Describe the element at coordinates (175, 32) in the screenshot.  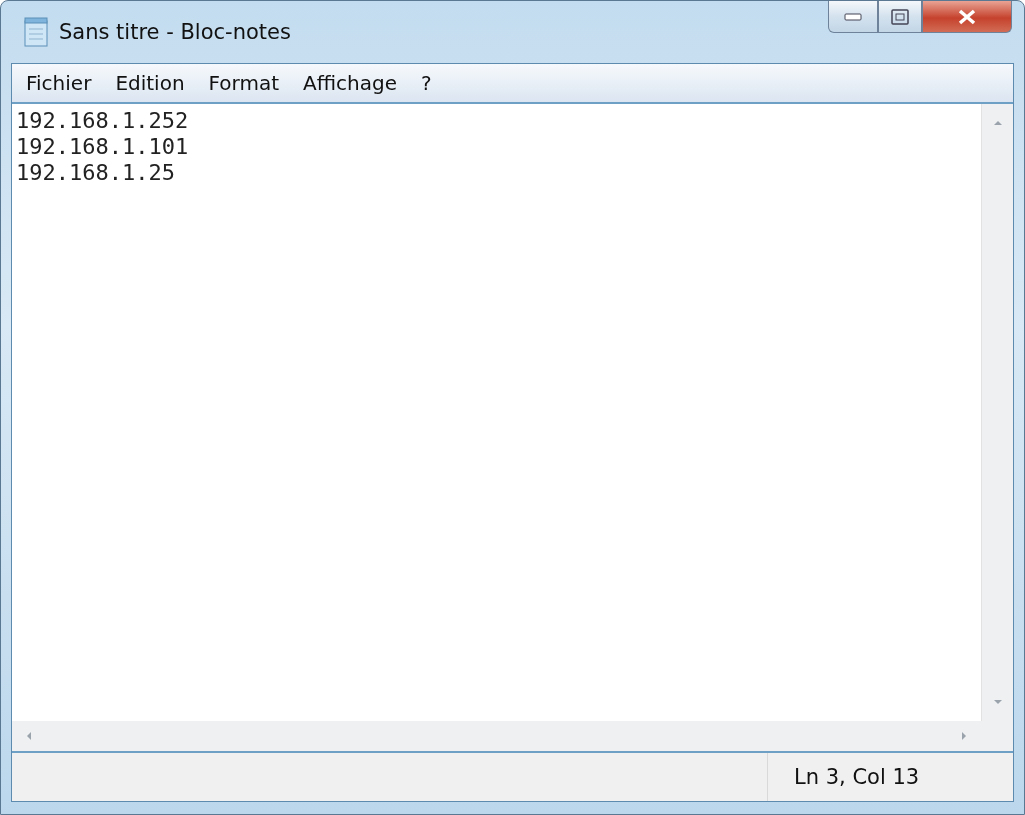
I see `window-title: Sans titre - Bloc-notes` at that location.